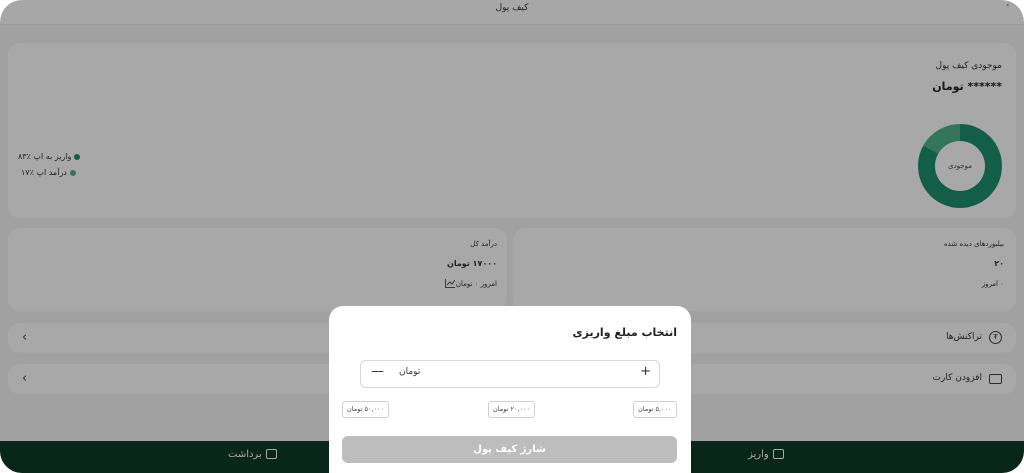 The image size is (1024, 473). I want to click on decrease-amount-button: —, so click(377, 371).